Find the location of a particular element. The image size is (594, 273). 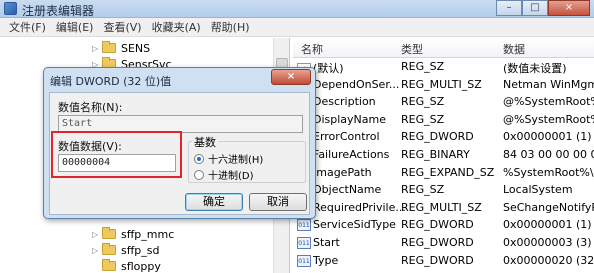

tree-item-label: sffp_mmc is located at coordinates (148, 234).